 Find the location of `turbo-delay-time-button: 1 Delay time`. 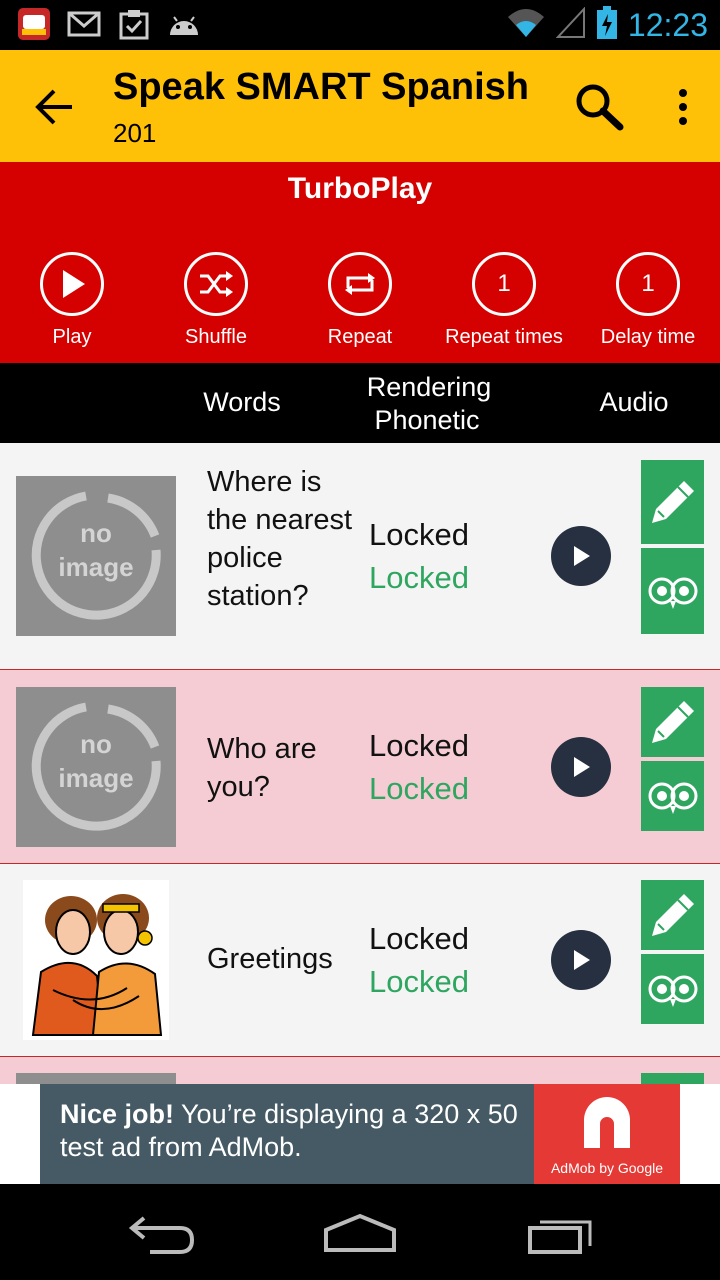

turbo-delay-time-button: 1 Delay time is located at coordinates (648, 300).